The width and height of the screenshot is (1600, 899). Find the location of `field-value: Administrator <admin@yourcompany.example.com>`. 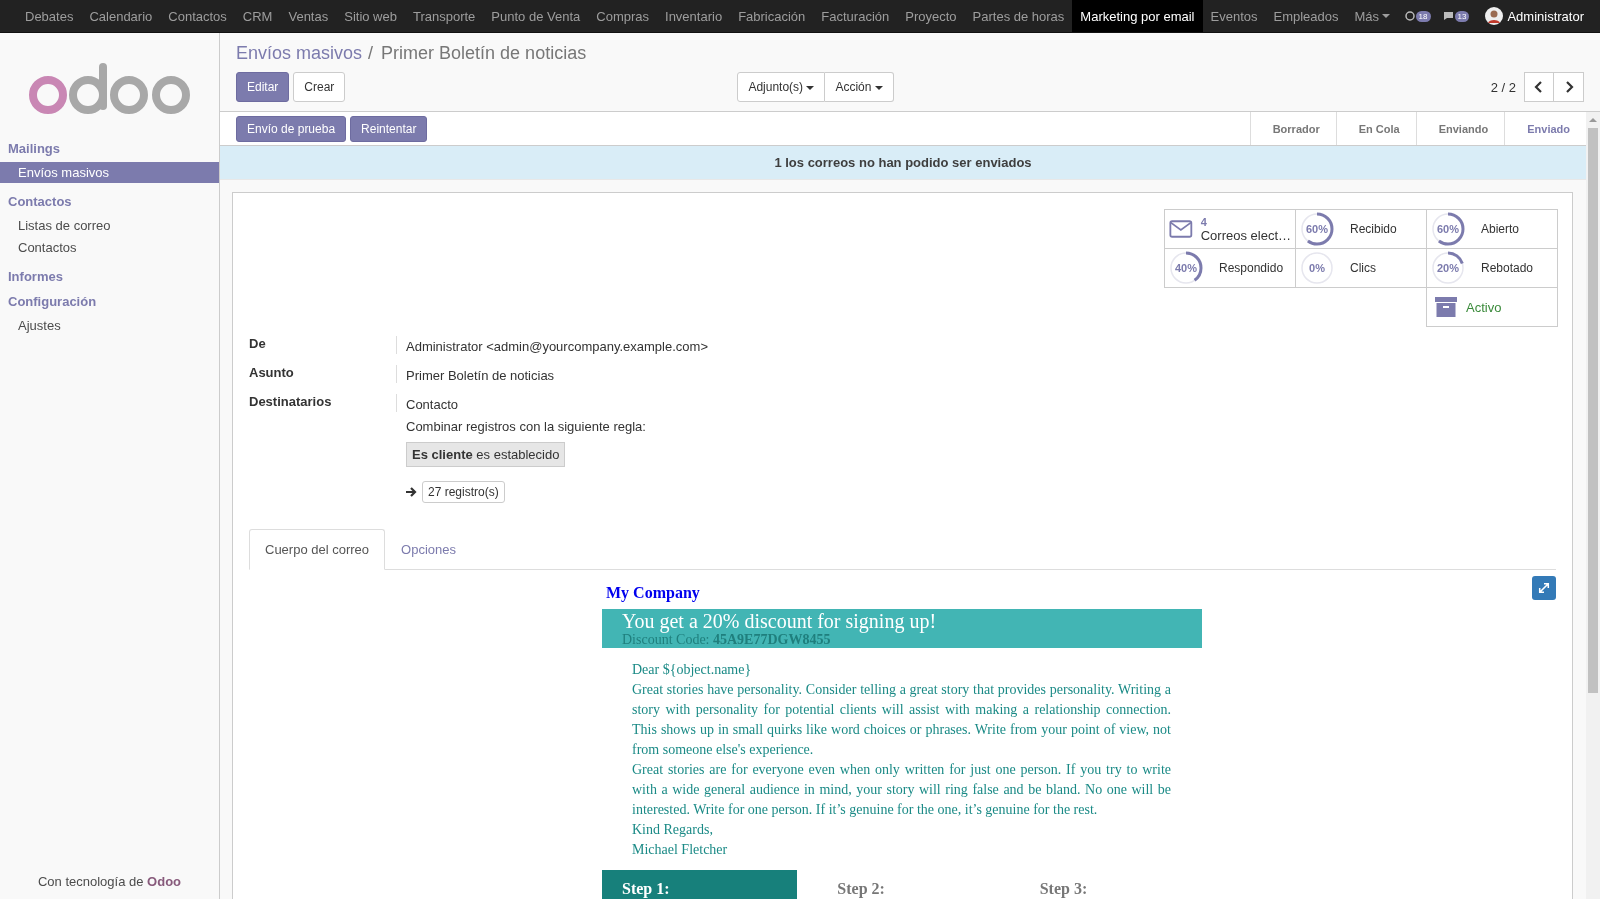

field-value: Administrator <admin@yourcompany.example.com> is located at coordinates (557, 346).